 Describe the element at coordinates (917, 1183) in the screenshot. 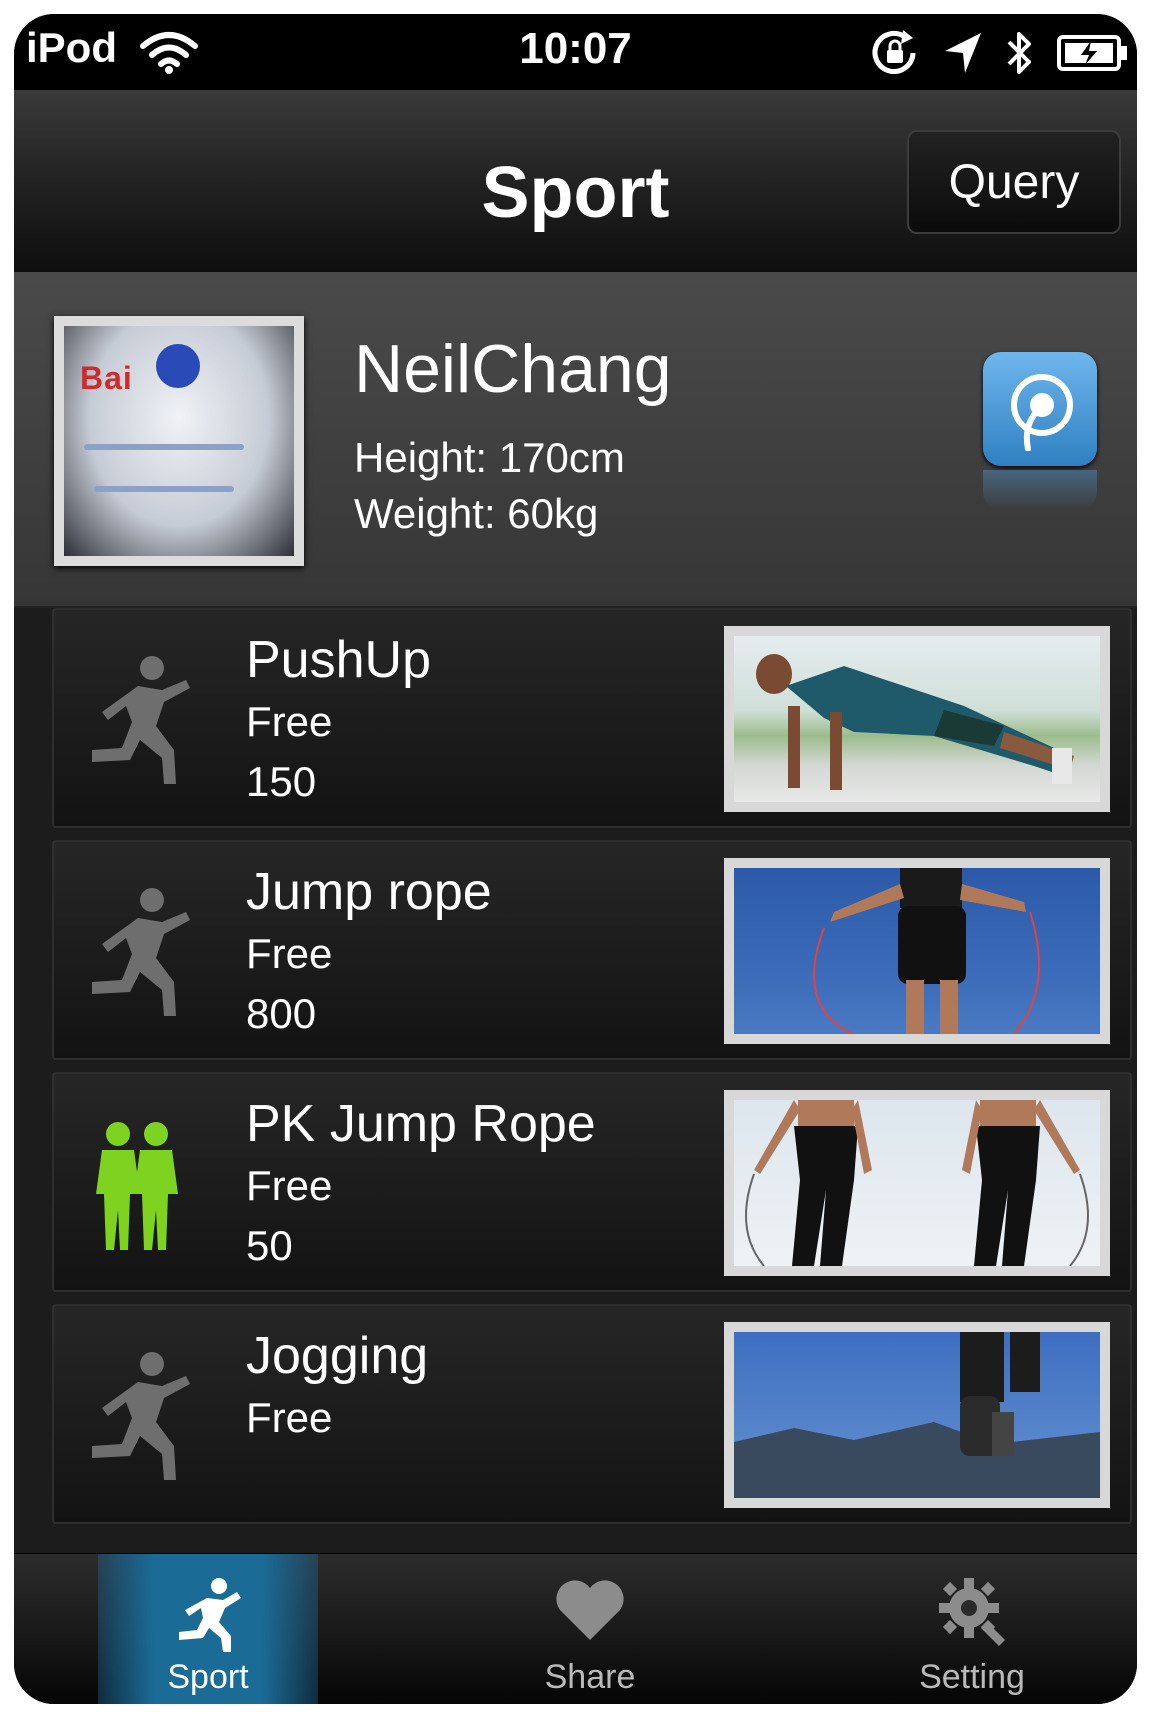

I see `pk-jump-rope-photo` at that location.